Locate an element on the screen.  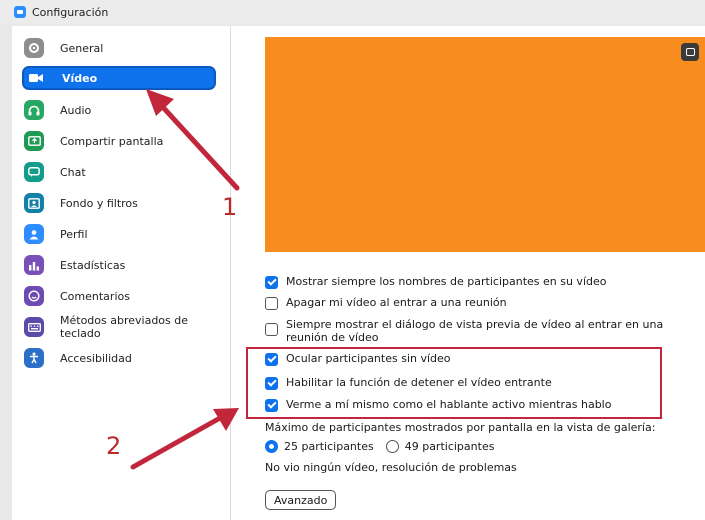
profile-icon is located at coordinates (34, 234).